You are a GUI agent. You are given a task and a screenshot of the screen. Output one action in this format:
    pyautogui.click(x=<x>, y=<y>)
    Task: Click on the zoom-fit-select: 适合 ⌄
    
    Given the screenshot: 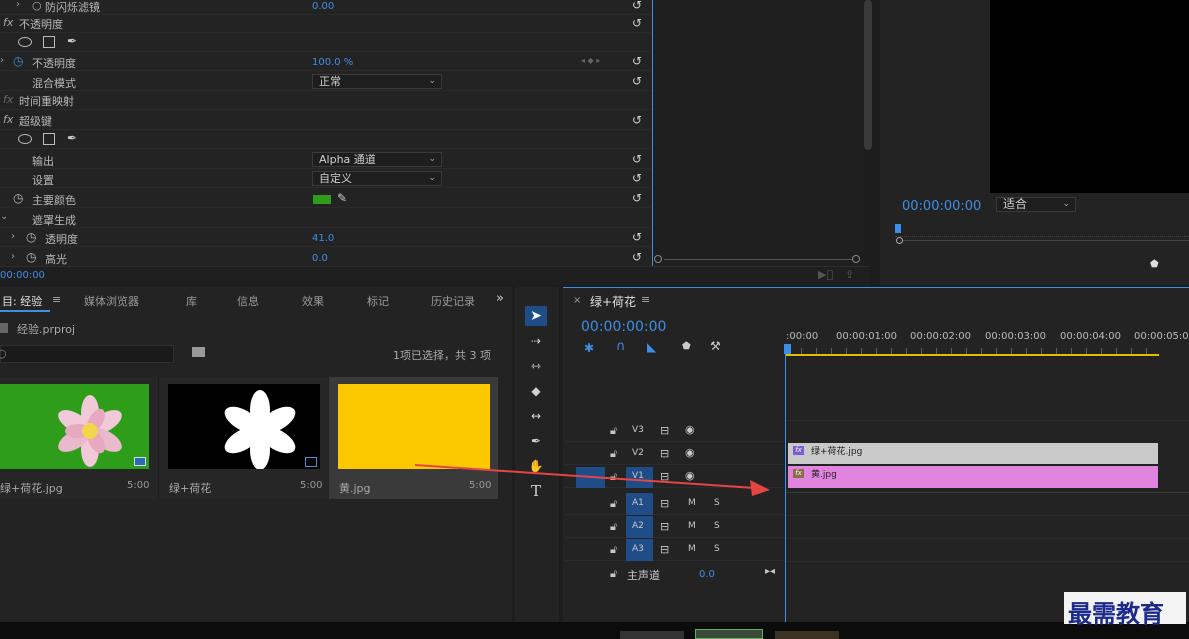 What is the action you would take?
    pyautogui.click(x=1036, y=204)
    